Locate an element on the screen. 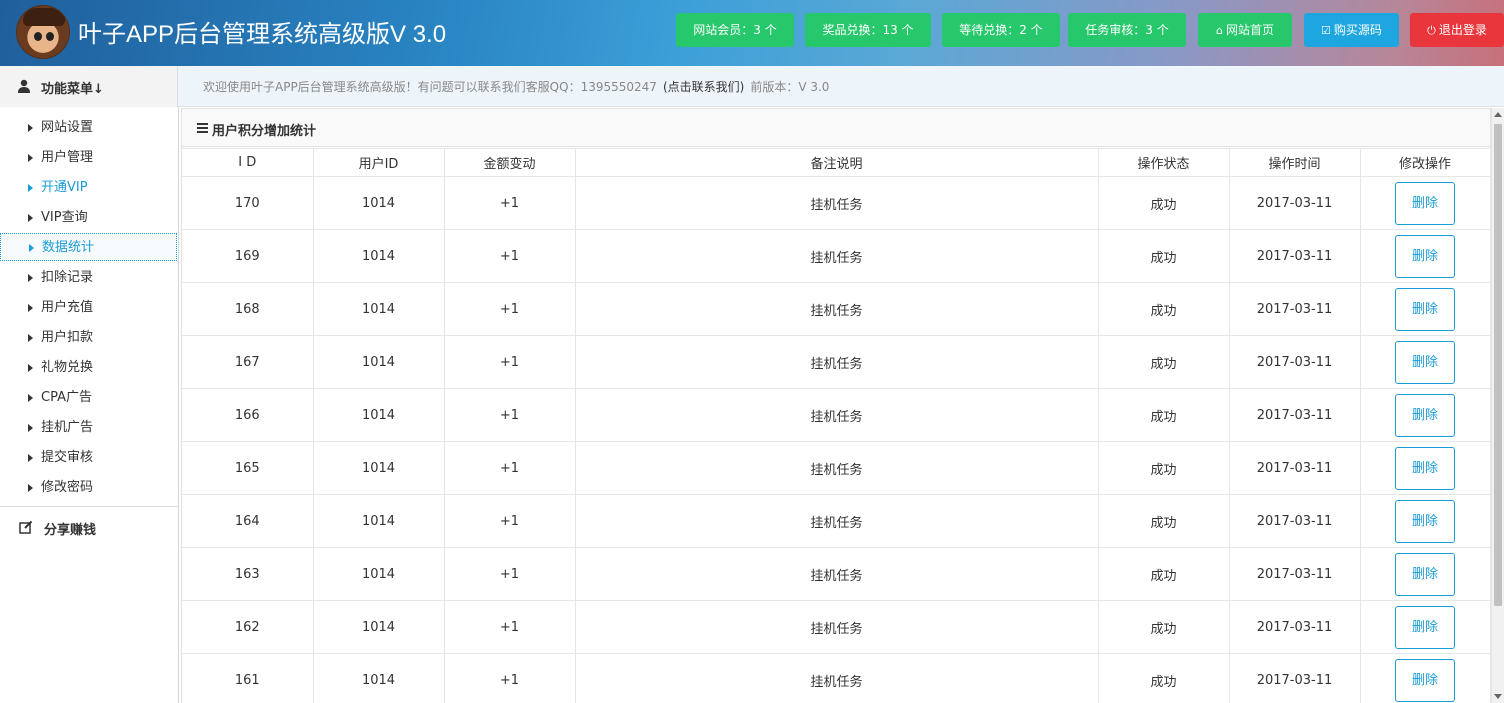  table-row: 161 1014 +1 挂机任务 成功 2017-03-11 删除 is located at coordinates (836, 678).